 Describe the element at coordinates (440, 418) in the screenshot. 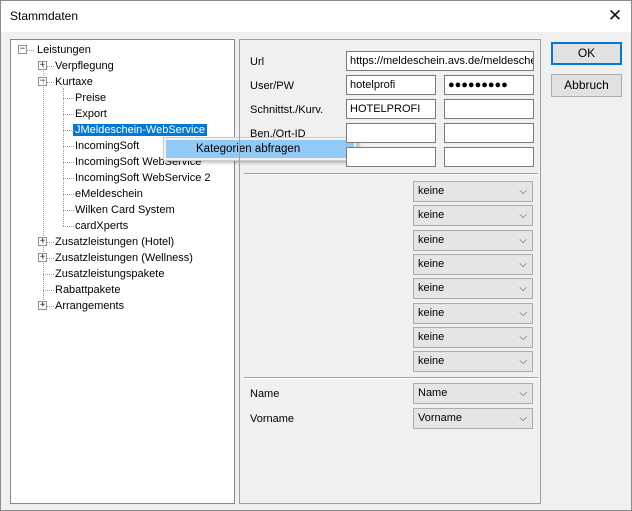

I see `vorname-select-value: Vorname` at that location.